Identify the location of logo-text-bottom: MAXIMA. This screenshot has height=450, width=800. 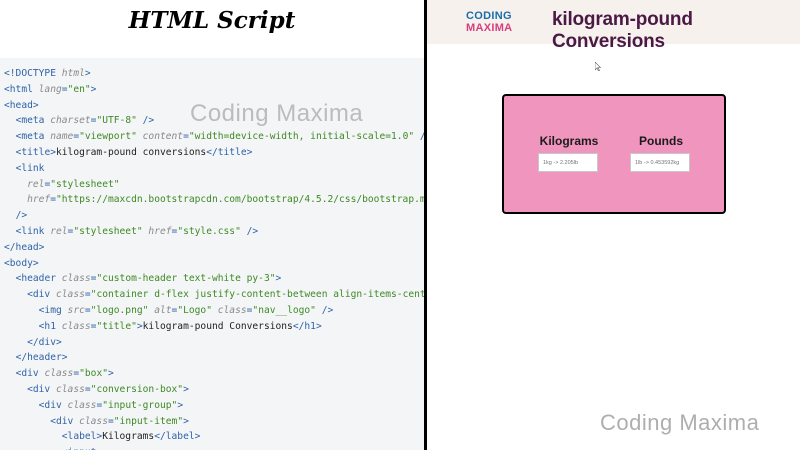
(489, 28).